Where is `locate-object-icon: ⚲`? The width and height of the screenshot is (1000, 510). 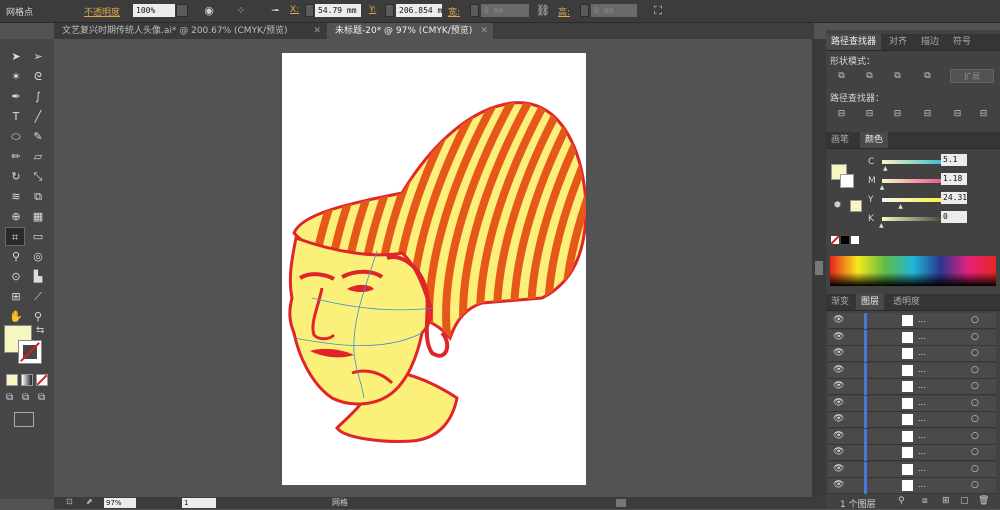
locate-object-icon: ⚲ is located at coordinates (901, 501).